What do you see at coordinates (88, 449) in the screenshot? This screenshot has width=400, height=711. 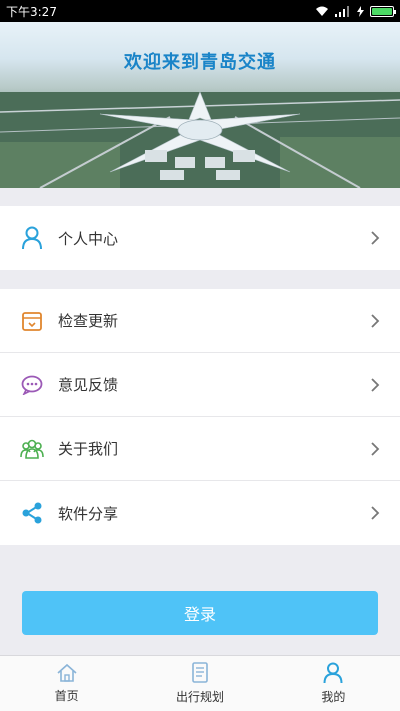 I see `menu-item-label: 关于我们` at bounding box center [88, 449].